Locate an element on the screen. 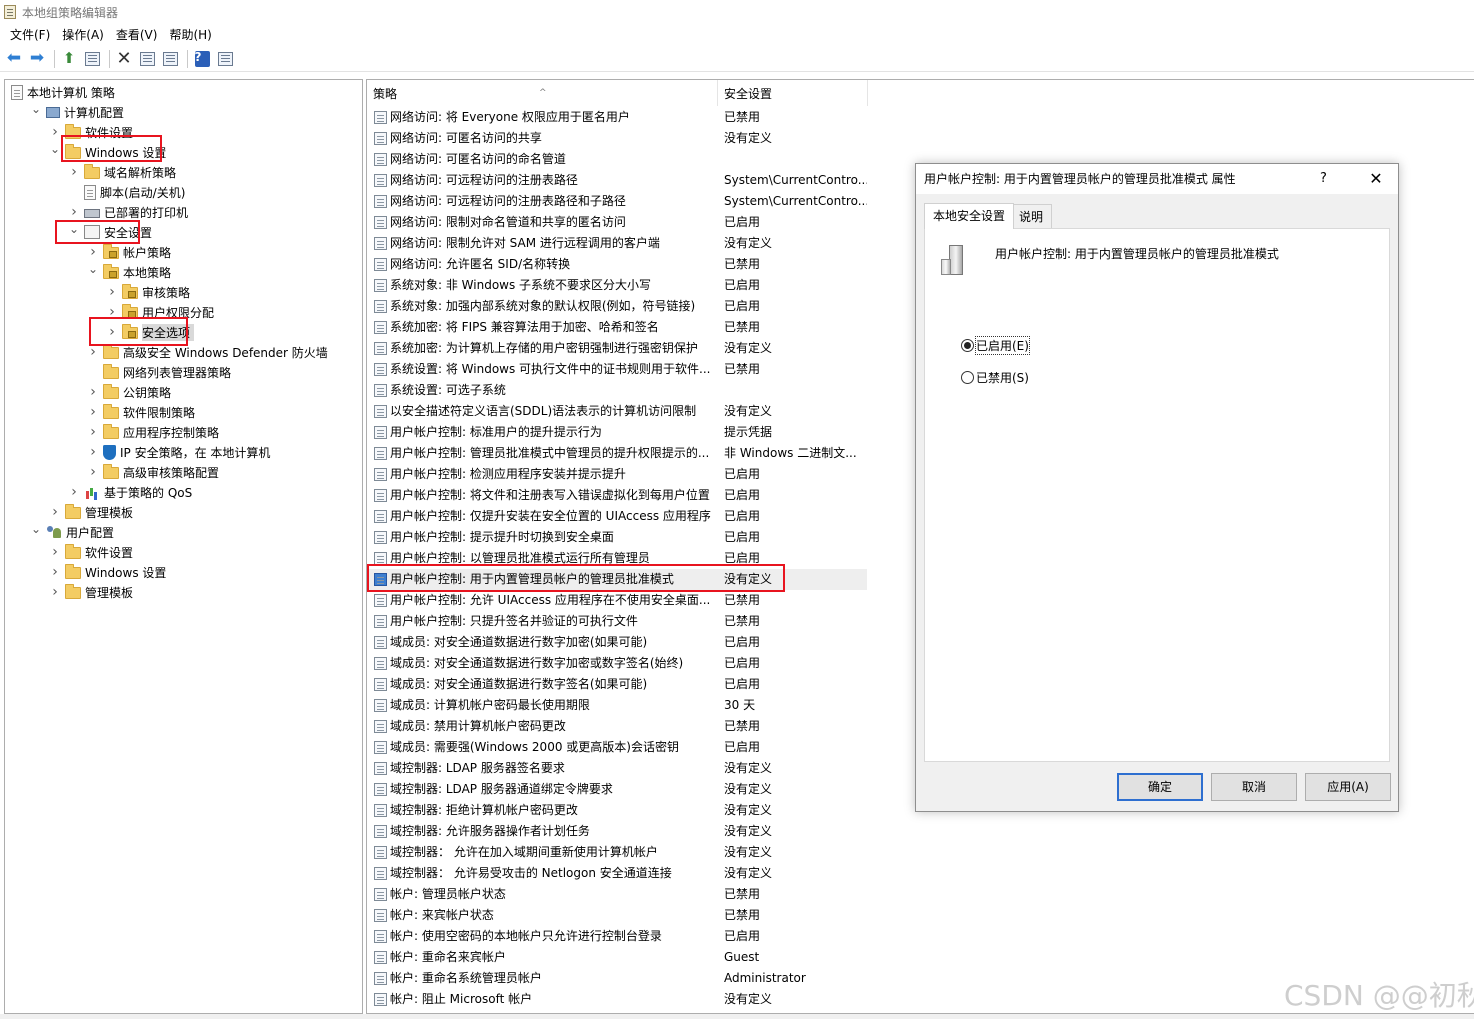 This screenshot has width=1474, height=1019. table-row: 网络访问: 可匿名访问的命名管道 is located at coordinates (617, 159).